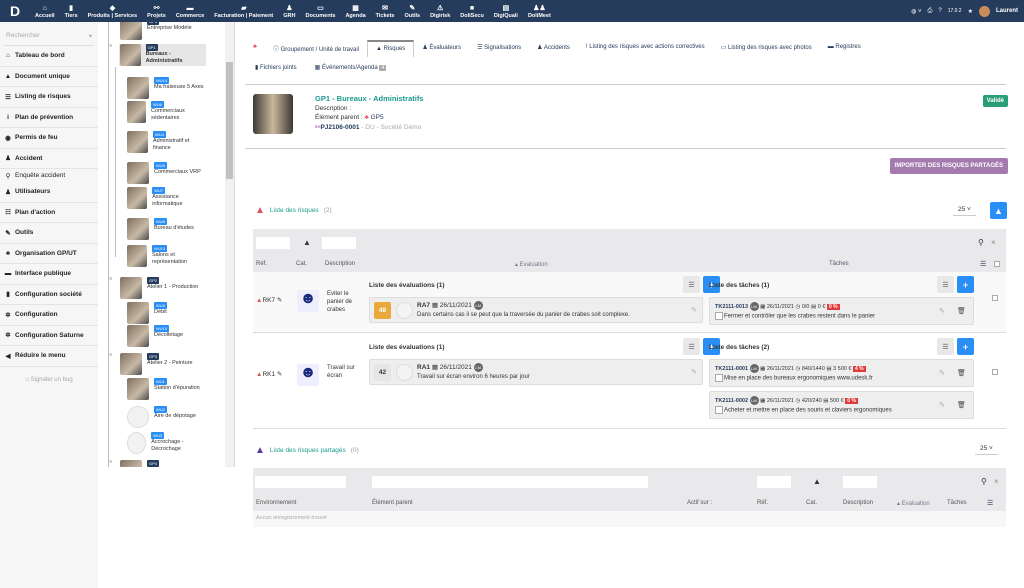 The image size is (1024, 588). I want to click on col-shared-tasks: Tâches, so click(957, 503).